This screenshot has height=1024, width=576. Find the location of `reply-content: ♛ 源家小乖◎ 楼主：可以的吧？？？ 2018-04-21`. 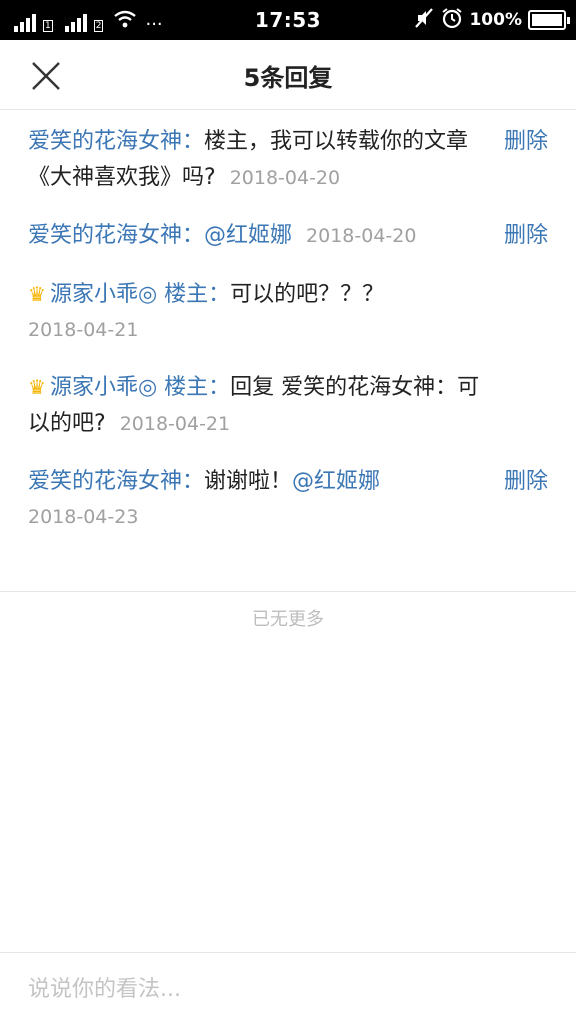

reply-content: ♛ 源家小乖◎ 楼主：可以的吧？？？ 2018-04-21 is located at coordinates (254, 311).